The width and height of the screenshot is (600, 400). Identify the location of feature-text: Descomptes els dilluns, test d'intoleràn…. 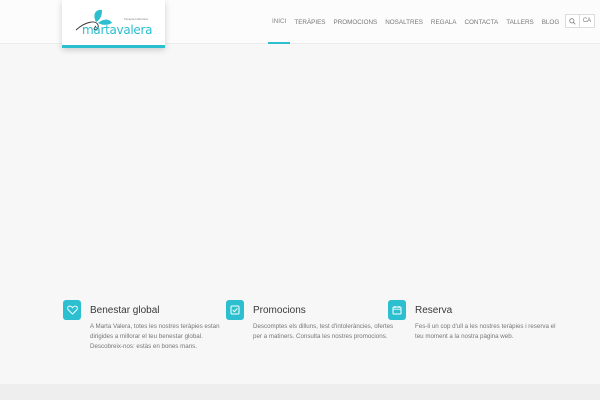
(323, 331).